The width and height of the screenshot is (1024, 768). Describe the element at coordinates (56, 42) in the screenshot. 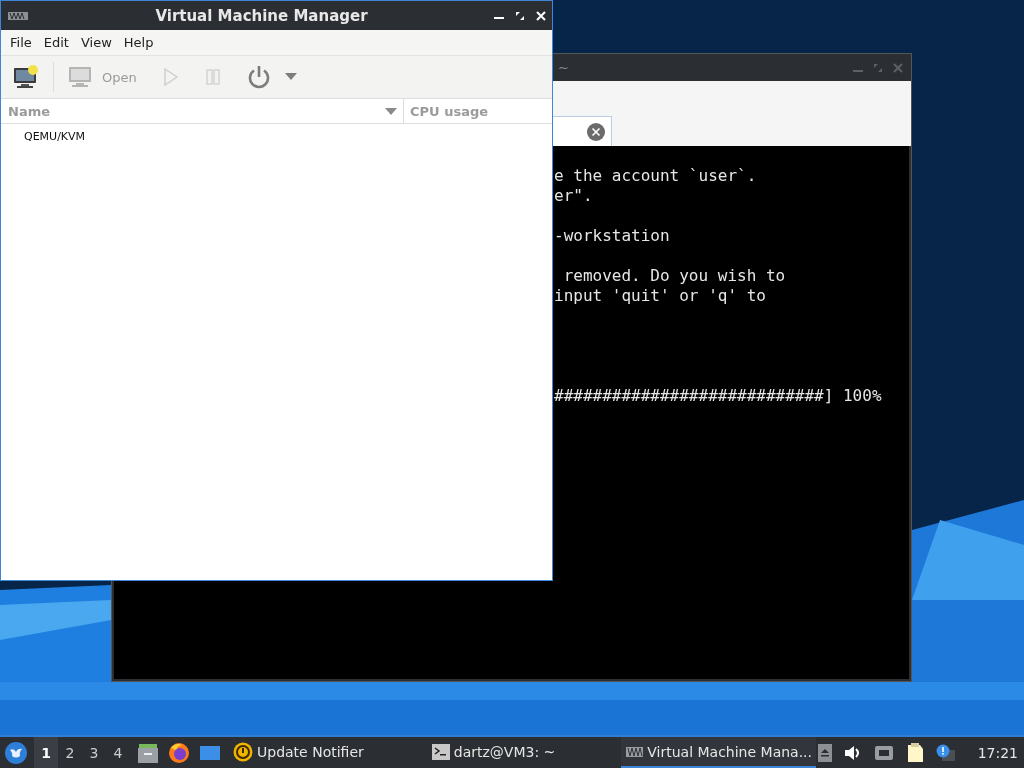

I see `menu-item: Edit` at that location.